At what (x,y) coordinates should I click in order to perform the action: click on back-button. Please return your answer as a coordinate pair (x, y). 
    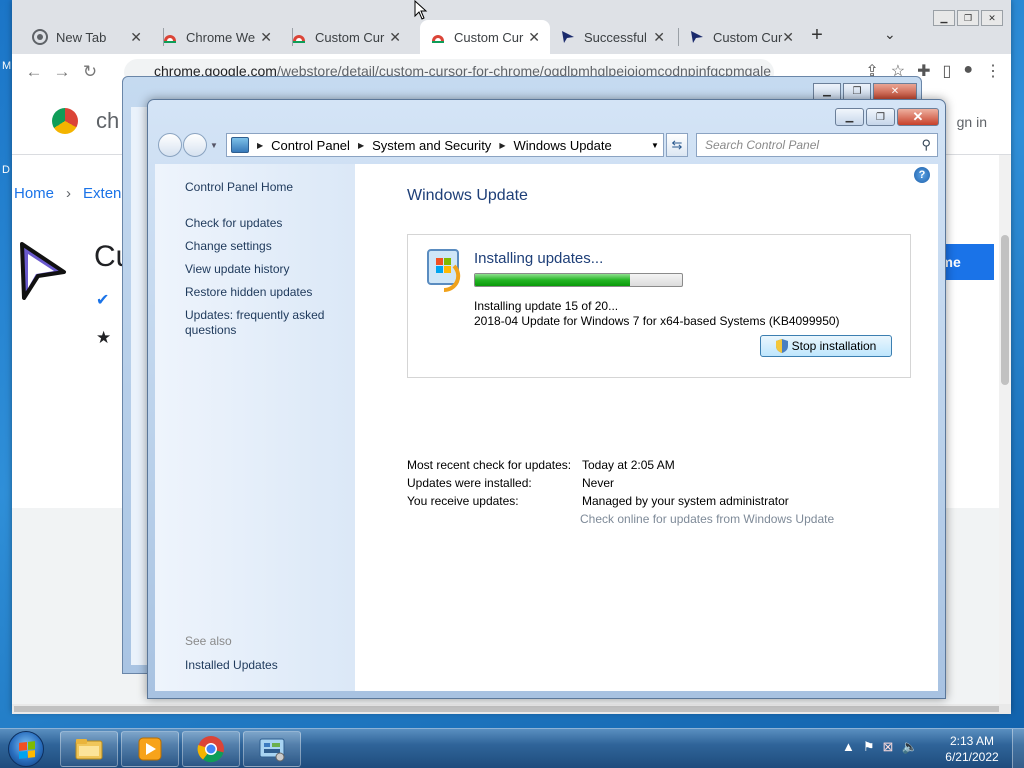
    Looking at the image, I should click on (170, 145).